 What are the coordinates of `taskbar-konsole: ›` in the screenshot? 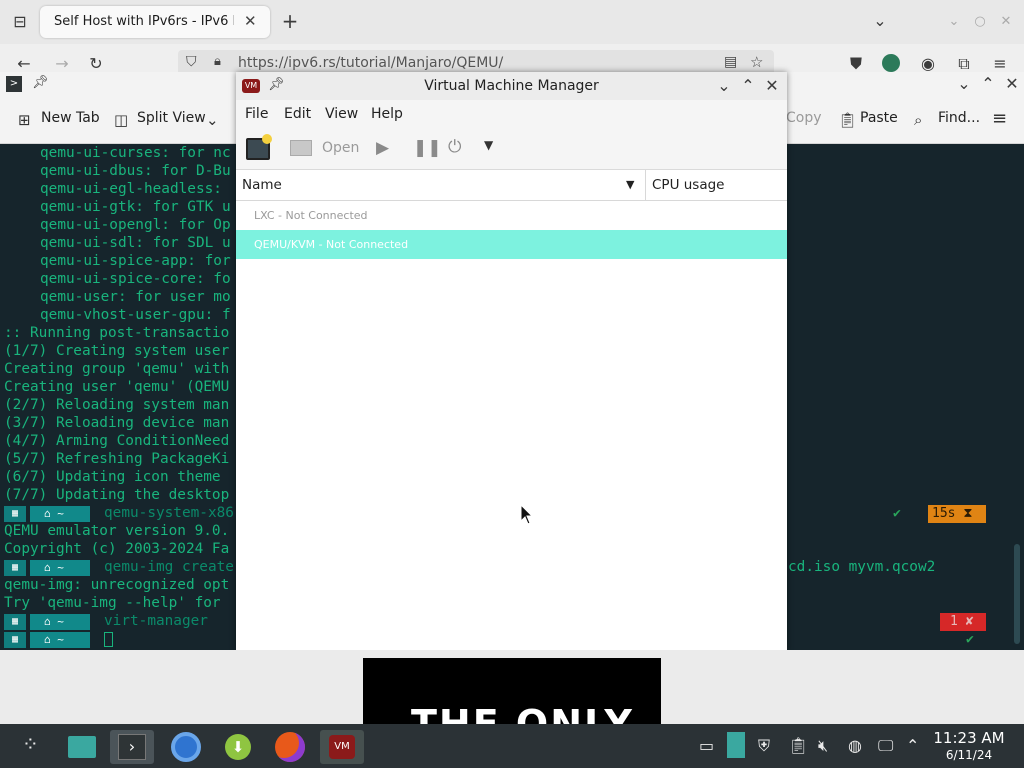 It's located at (132, 747).